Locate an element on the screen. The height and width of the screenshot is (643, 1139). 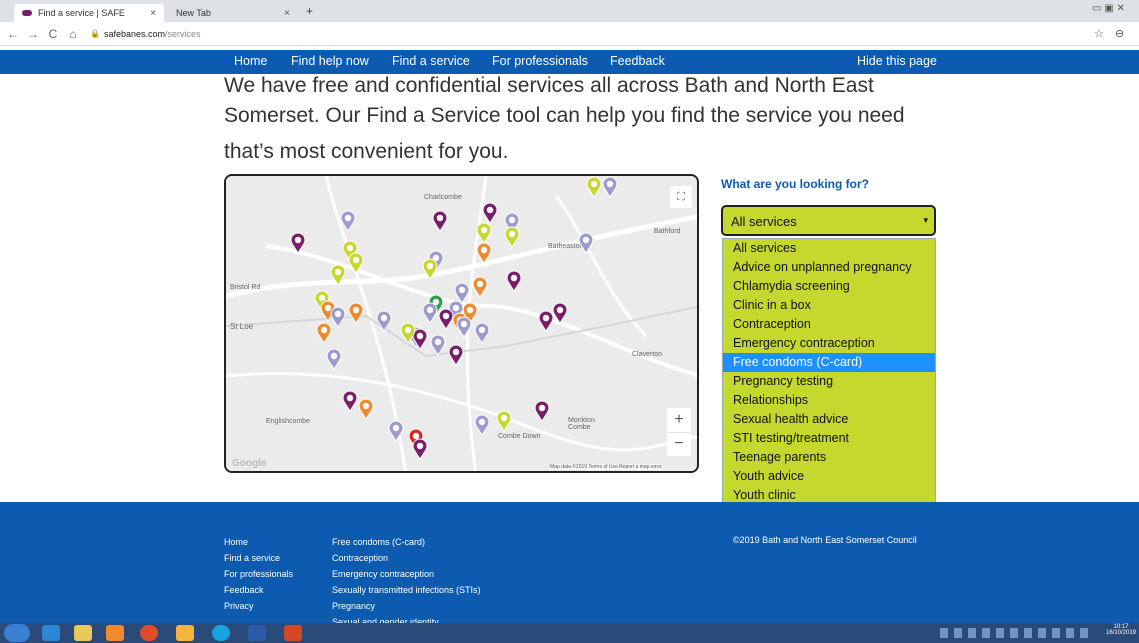
footer-link: Privacy is located at coordinates (258, 606).